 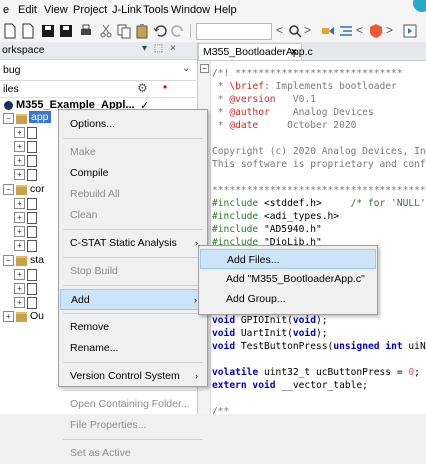 What do you see at coordinates (28, 31) in the screenshot?
I see `new-file-2-icon` at bounding box center [28, 31].